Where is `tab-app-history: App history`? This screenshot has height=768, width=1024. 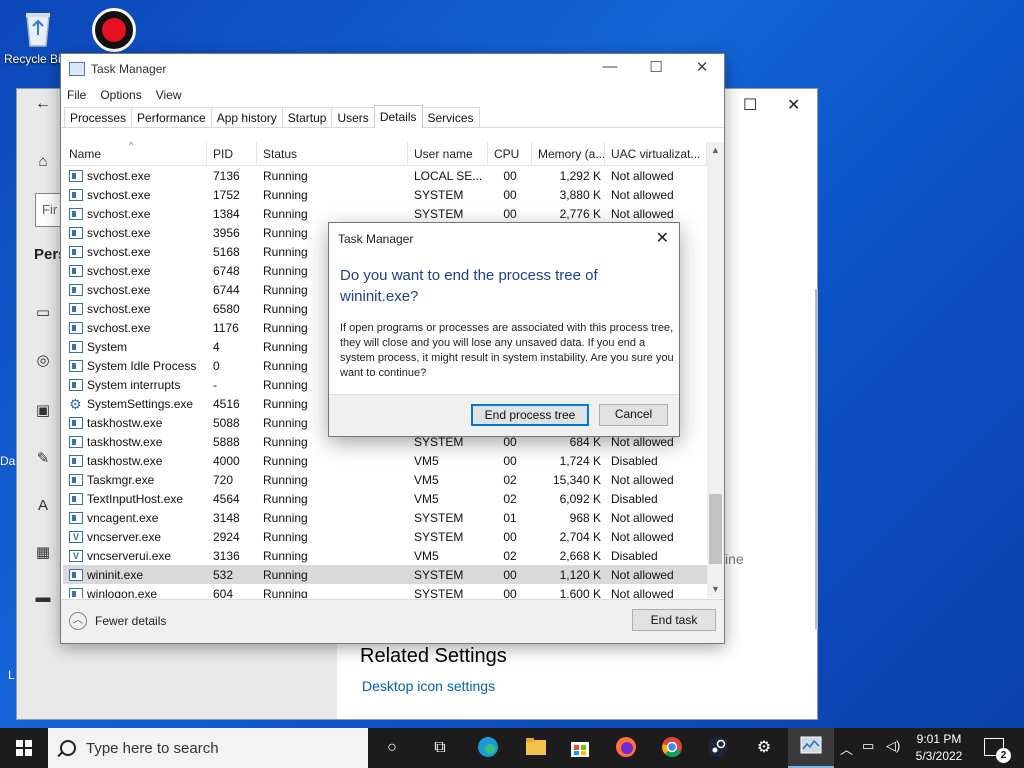 tab-app-history: App history is located at coordinates (246, 117).